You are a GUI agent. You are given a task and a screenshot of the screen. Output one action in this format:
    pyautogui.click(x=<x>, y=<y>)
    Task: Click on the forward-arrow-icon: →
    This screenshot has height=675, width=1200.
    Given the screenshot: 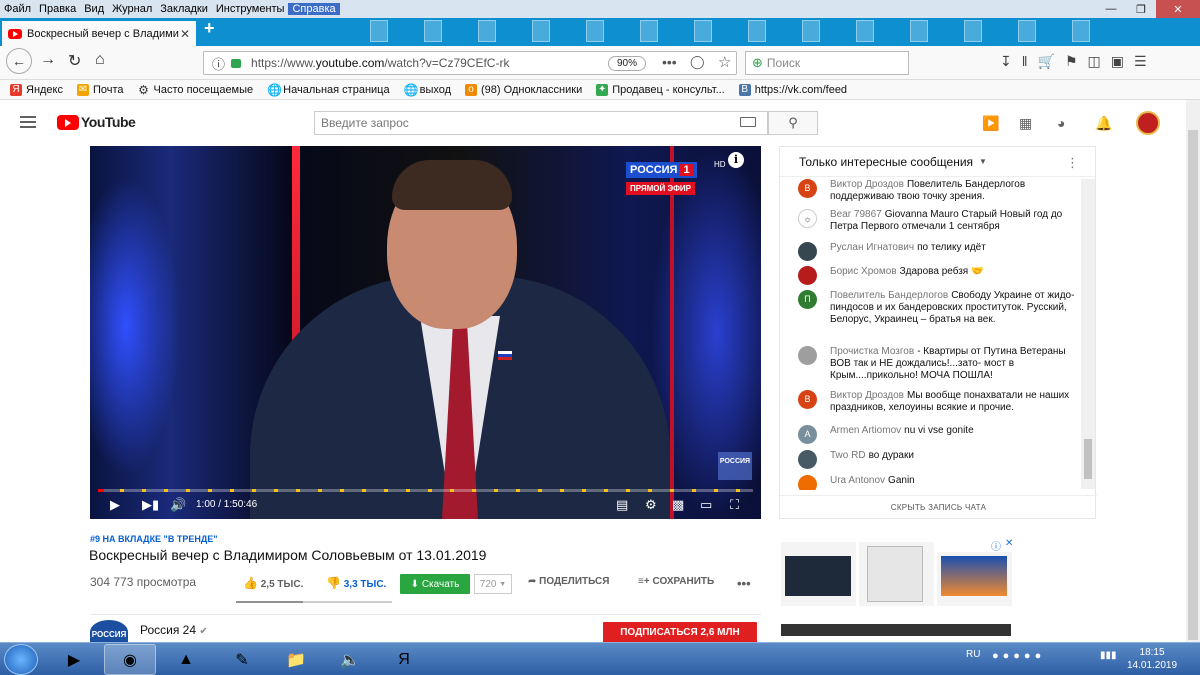 What is the action you would take?
    pyautogui.click(x=48, y=60)
    